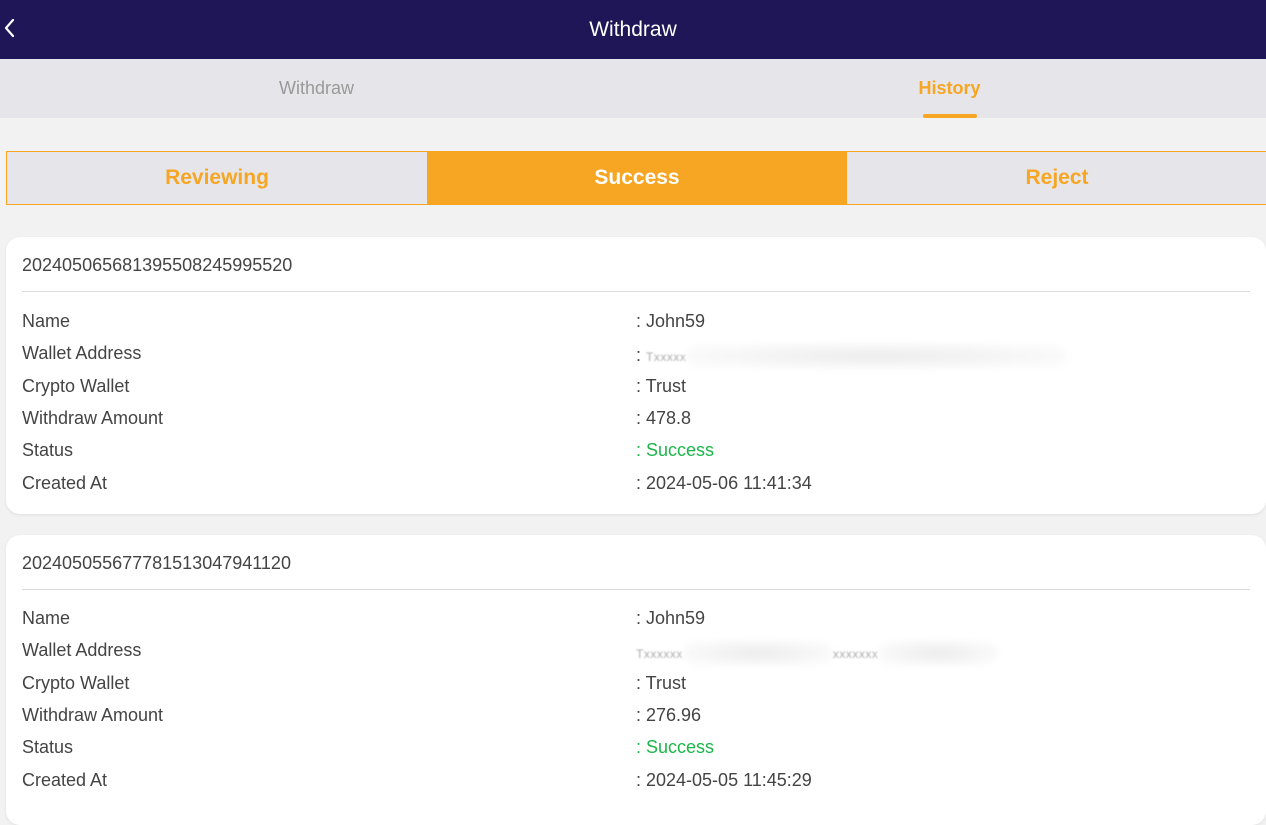 The image size is (1266, 825). Describe the element at coordinates (156, 563) in the screenshot. I see `record-id: 20240505567778151304794112​0` at that location.